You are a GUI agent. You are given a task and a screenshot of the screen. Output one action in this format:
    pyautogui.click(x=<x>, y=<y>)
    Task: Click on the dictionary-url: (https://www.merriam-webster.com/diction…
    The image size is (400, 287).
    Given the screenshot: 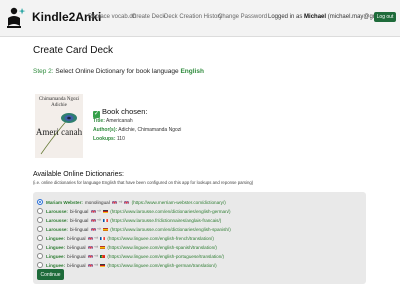 What is the action you would take?
    pyautogui.click(x=179, y=202)
    